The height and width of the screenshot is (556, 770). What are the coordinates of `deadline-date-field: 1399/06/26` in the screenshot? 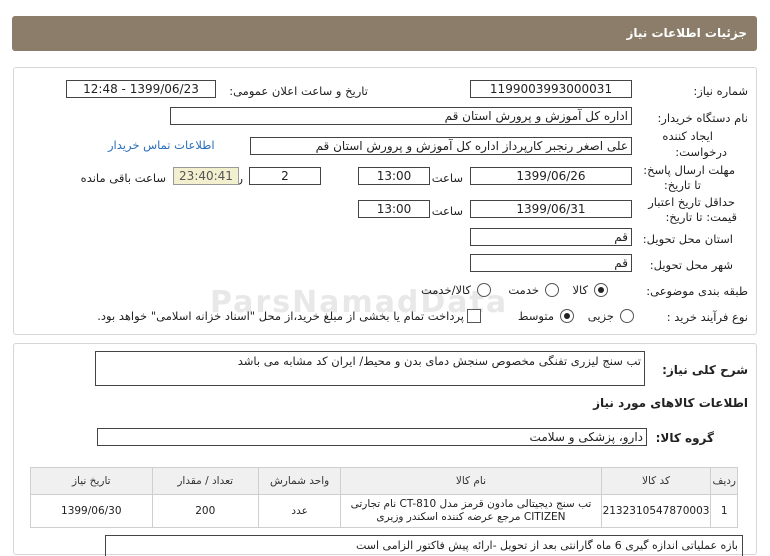 It's located at (551, 176).